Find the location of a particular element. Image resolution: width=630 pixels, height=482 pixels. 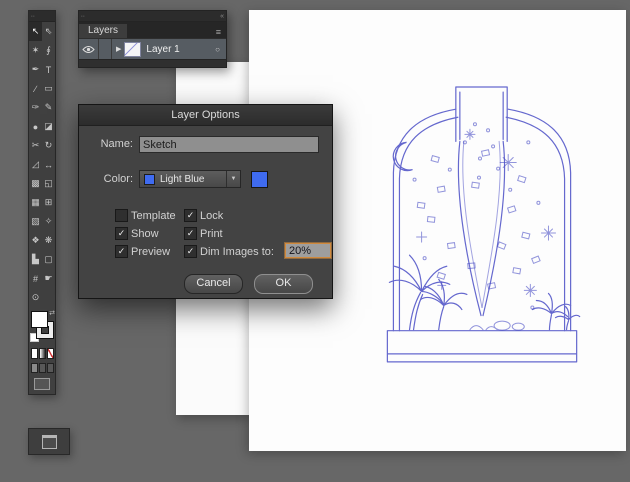

layer-row: ▶ Layer 1 ○ is located at coordinates (152, 48).